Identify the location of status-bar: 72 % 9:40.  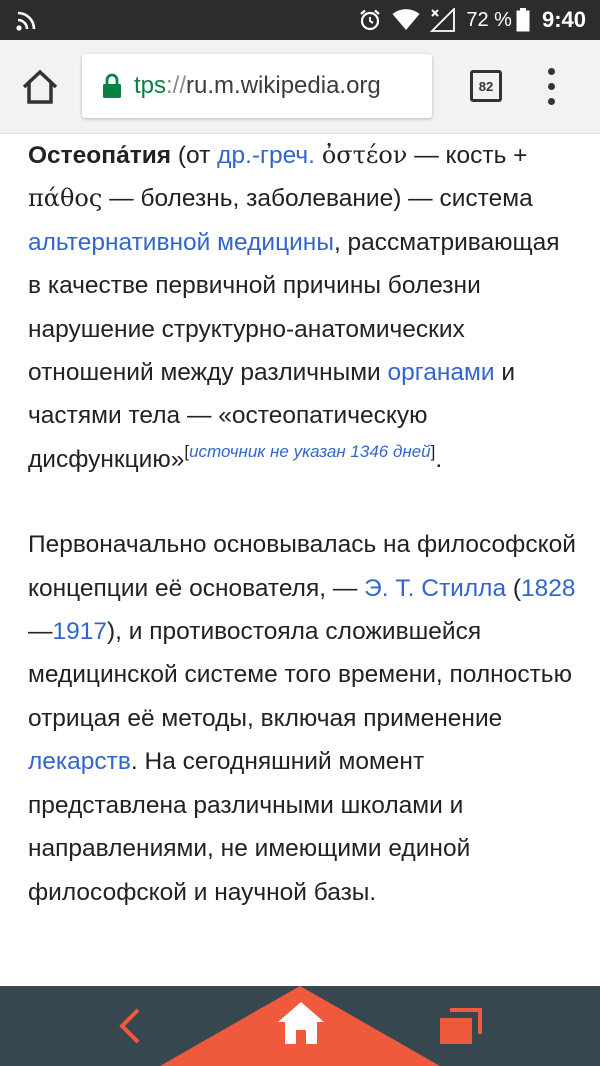
(300, 20).